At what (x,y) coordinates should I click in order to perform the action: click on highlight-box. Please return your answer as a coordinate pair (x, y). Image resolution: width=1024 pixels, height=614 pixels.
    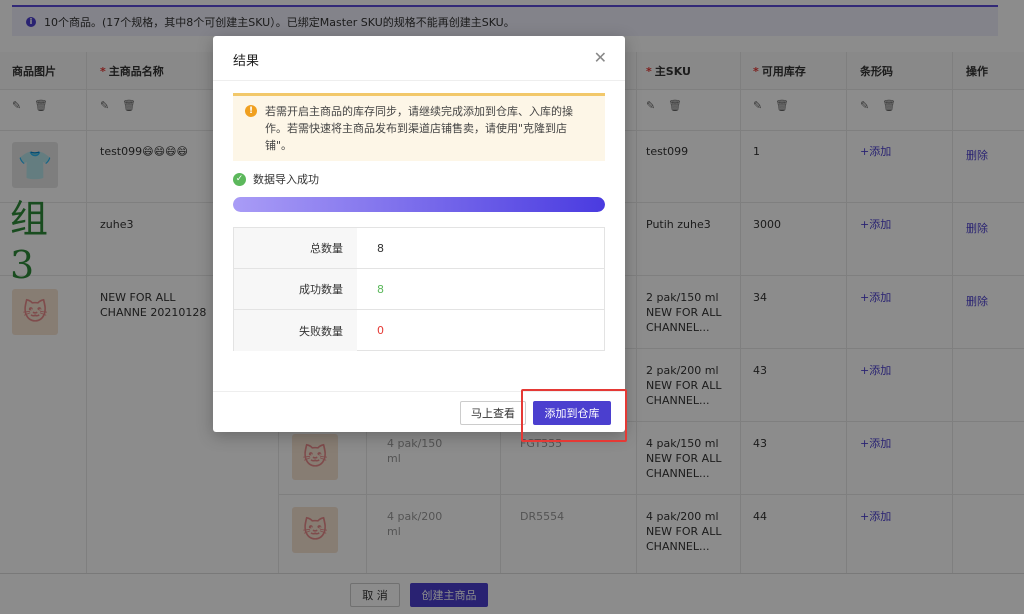
    Looking at the image, I should click on (574, 415).